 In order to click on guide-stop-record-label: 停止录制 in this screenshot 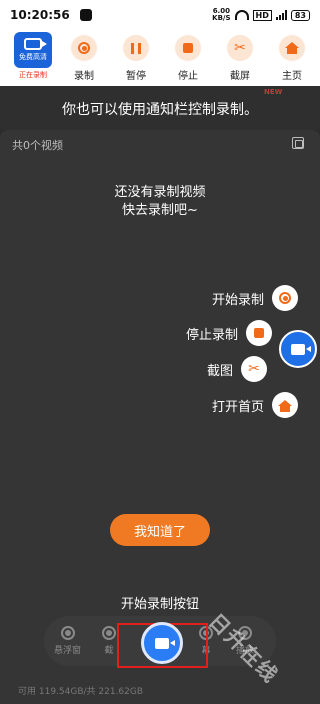, I will do `click(211, 335)`.